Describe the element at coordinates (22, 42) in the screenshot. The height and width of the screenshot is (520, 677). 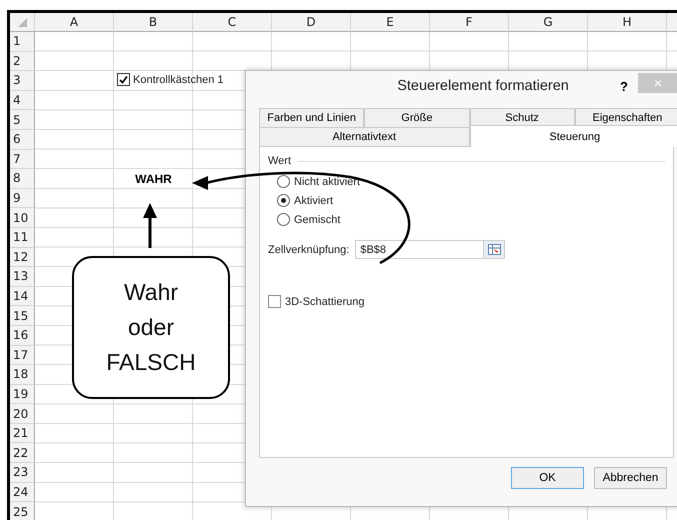
I see `row-header: 1` at that location.